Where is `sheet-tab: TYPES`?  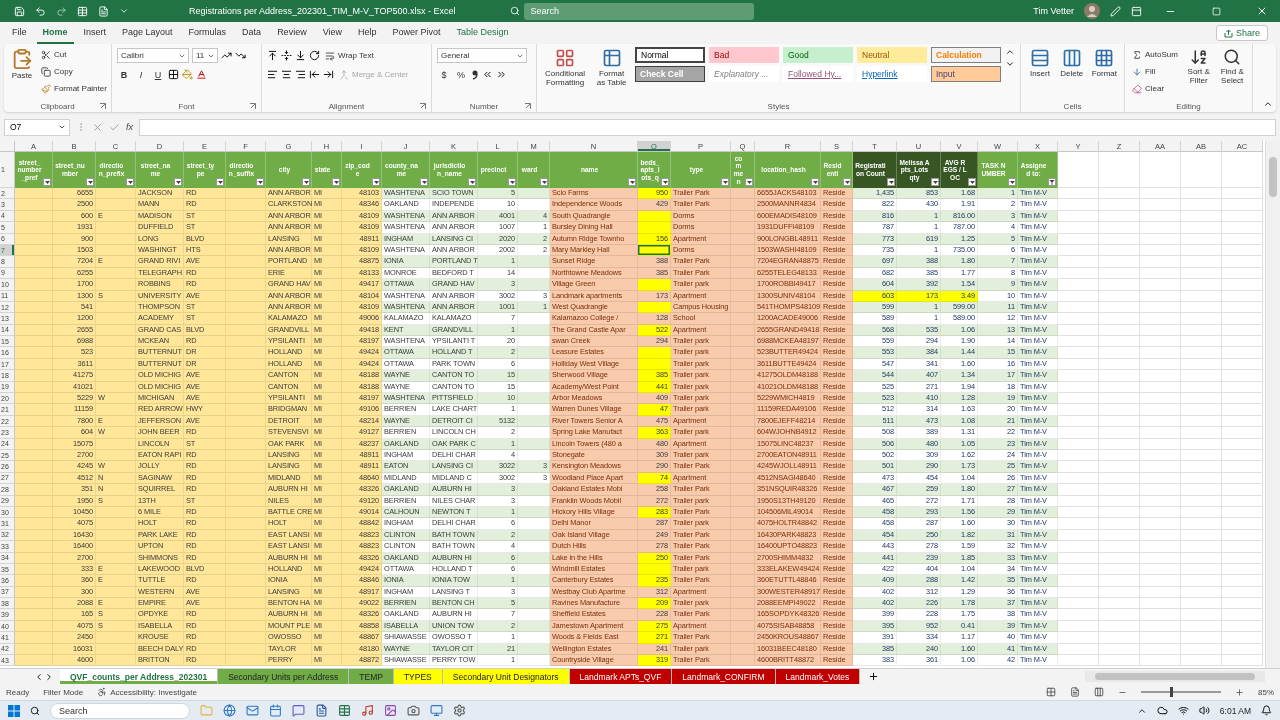
sheet-tab: TYPES is located at coordinates (418, 676).